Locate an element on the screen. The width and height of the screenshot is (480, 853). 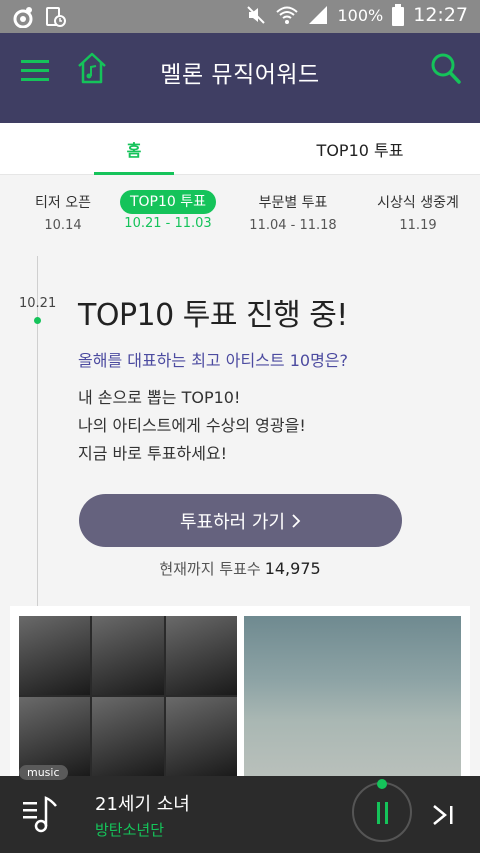
stage-top10-vote: TOP10 투표 10.21 - 11.03 is located at coordinates (168, 210).